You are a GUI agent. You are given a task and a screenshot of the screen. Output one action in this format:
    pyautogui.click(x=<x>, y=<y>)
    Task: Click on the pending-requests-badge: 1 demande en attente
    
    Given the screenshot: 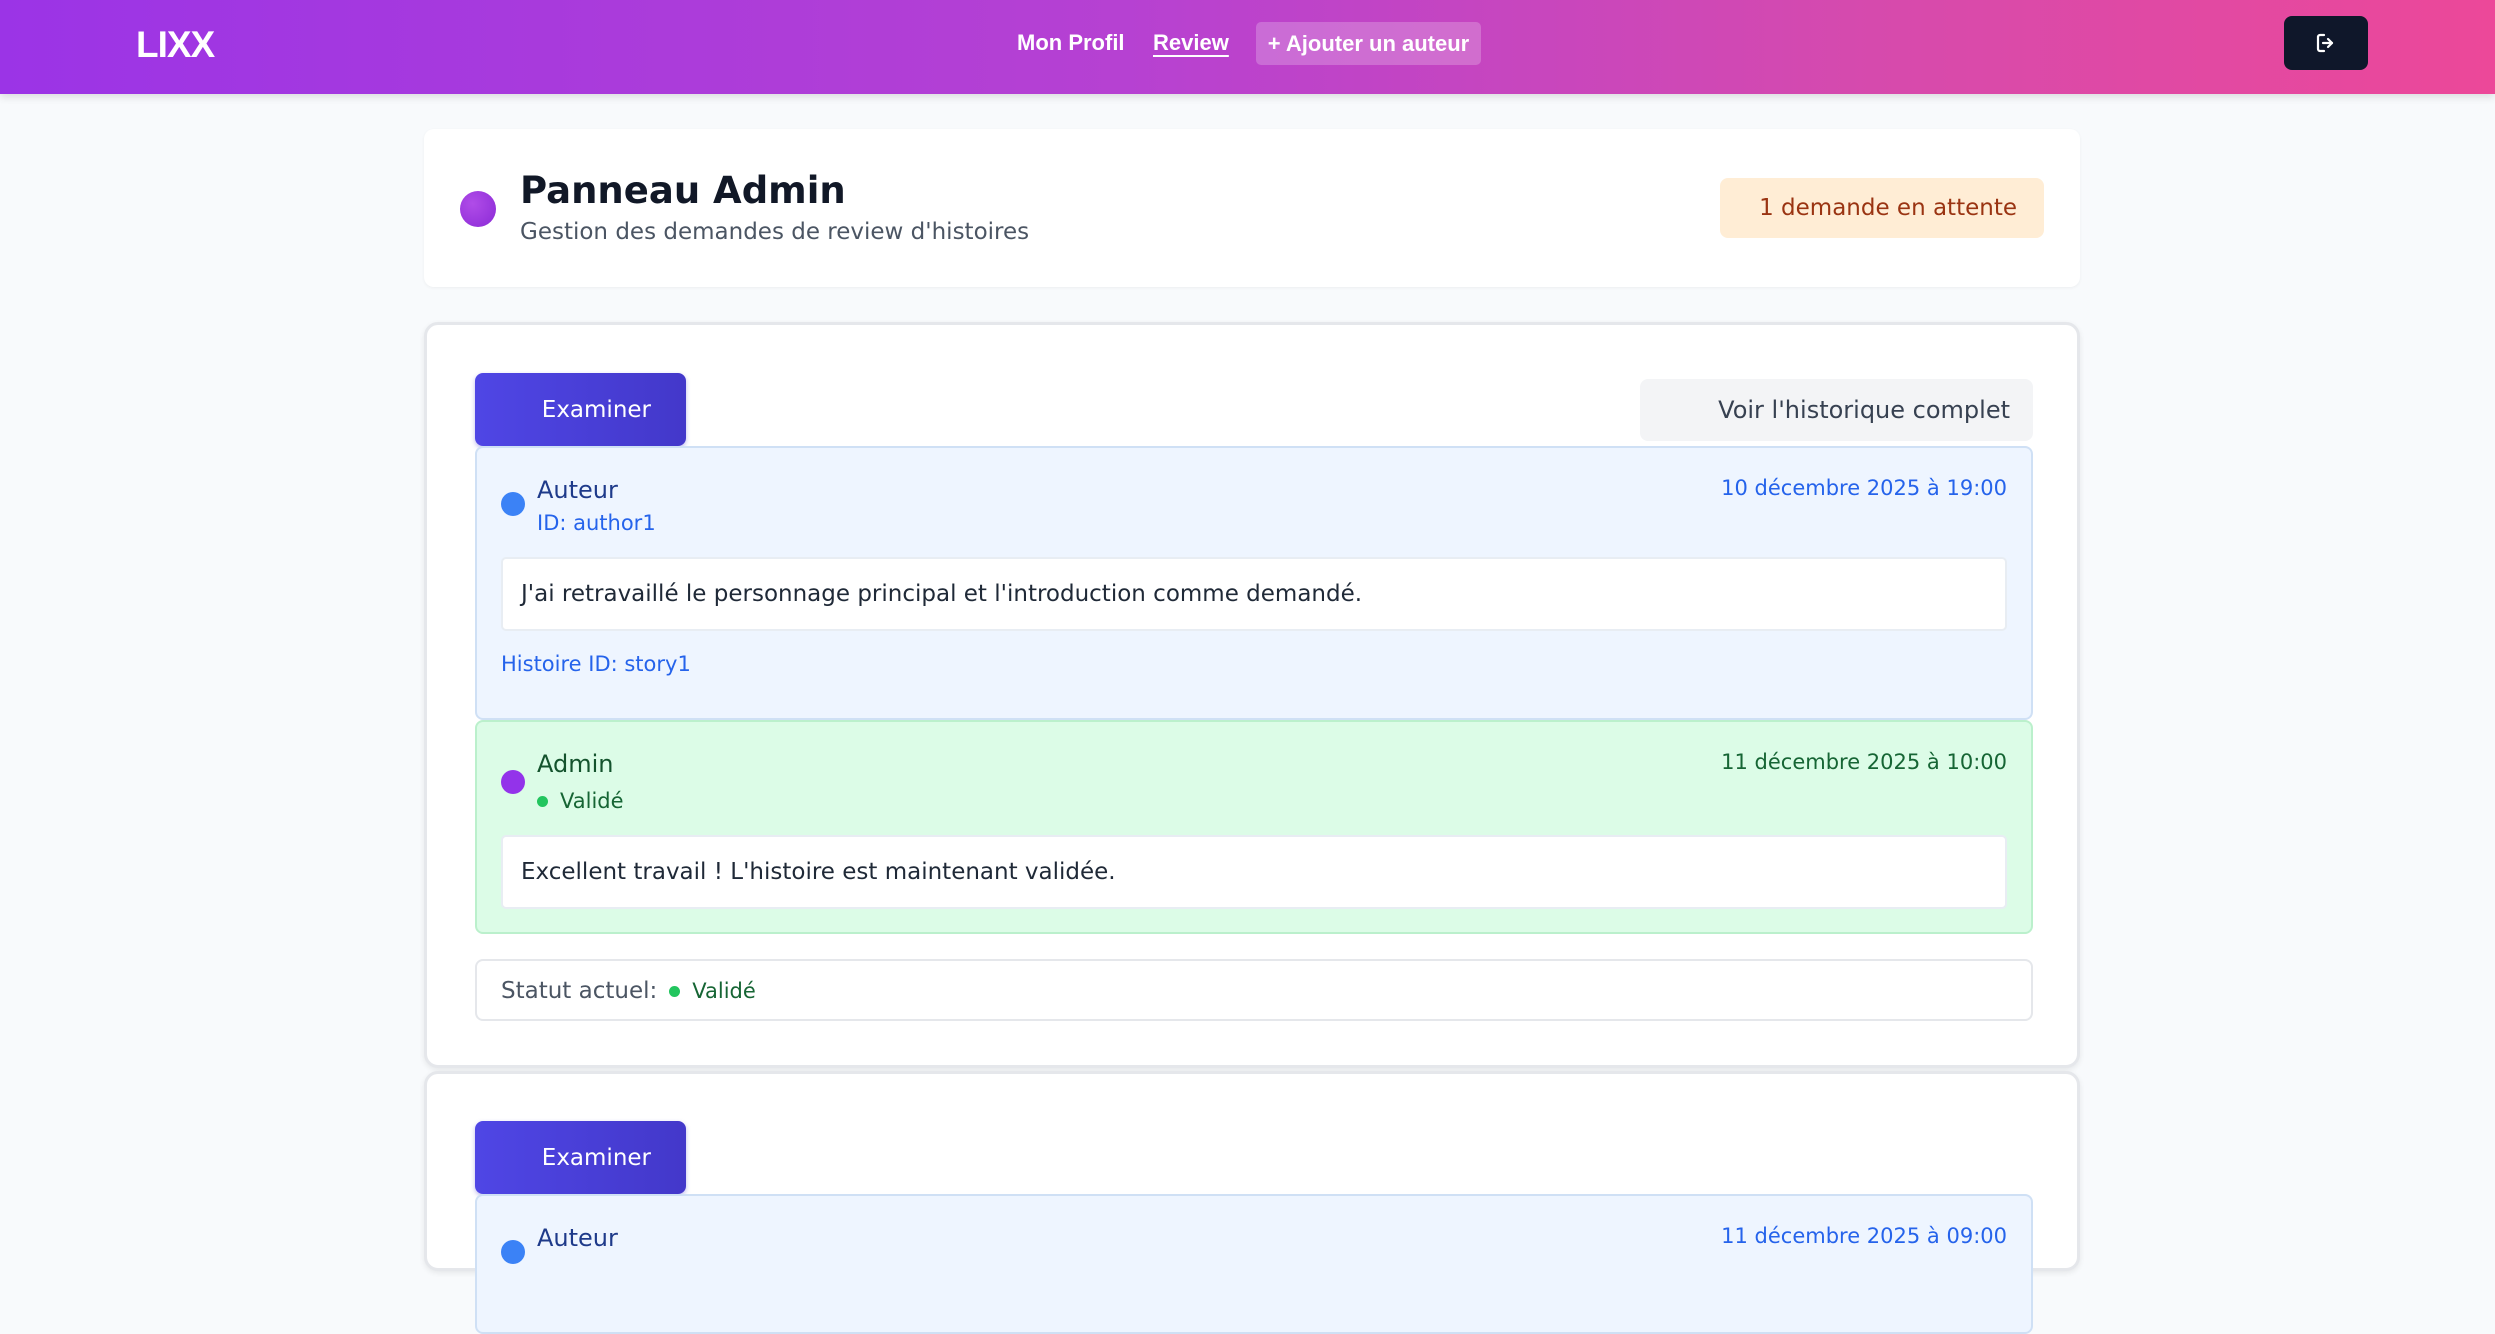 What is the action you would take?
    pyautogui.click(x=1882, y=208)
    